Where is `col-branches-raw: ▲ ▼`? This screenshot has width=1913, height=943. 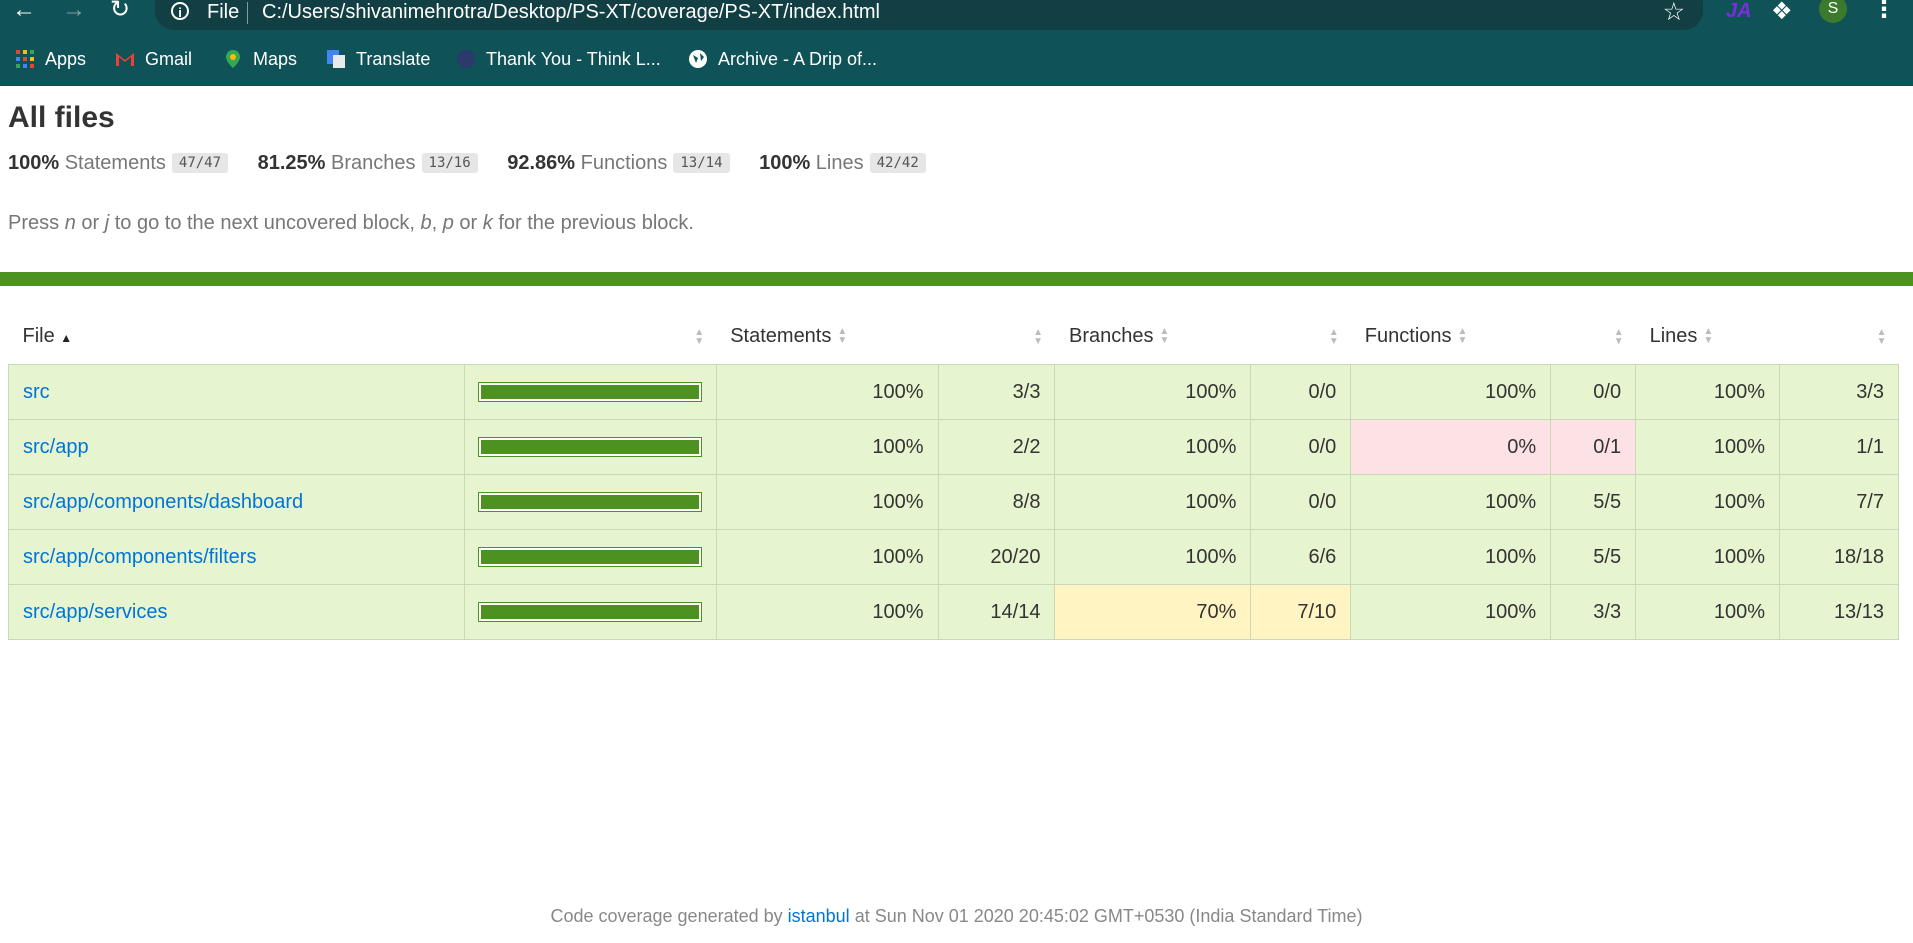 col-branches-raw: ▲ ▼ is located at coordinates (1301, 336).